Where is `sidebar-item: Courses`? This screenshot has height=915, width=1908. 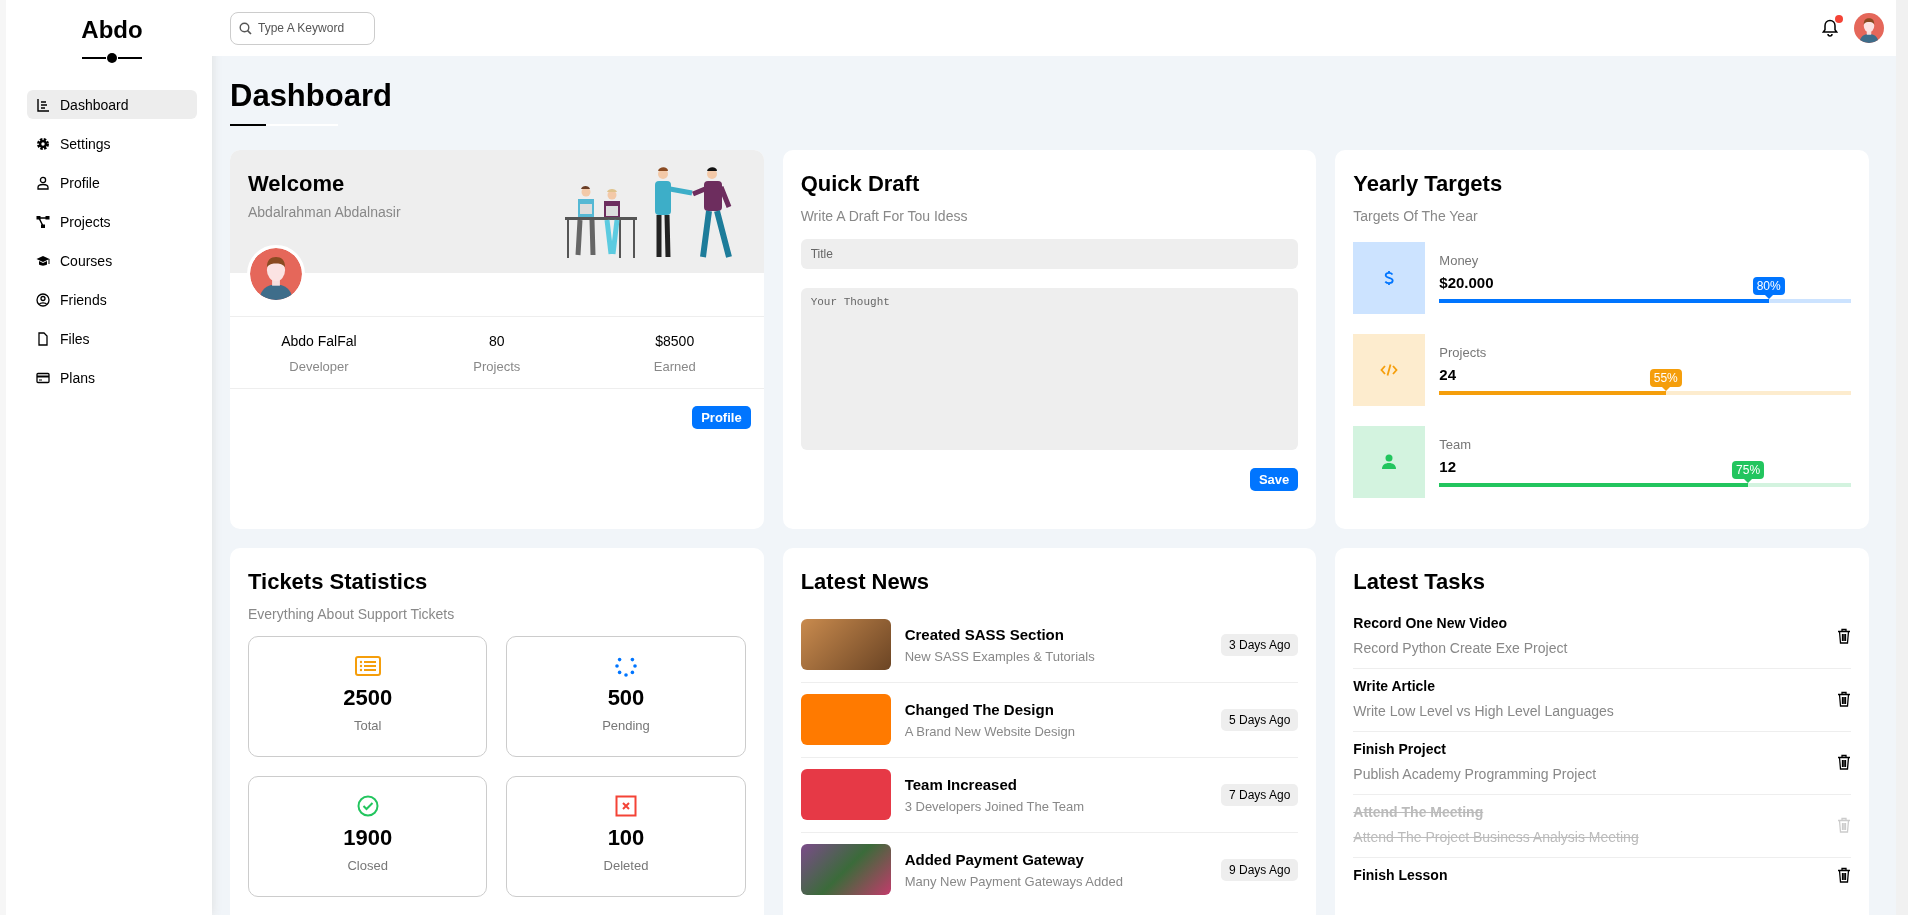
sidebar-item: Courses is located at coordinates (112, 260).